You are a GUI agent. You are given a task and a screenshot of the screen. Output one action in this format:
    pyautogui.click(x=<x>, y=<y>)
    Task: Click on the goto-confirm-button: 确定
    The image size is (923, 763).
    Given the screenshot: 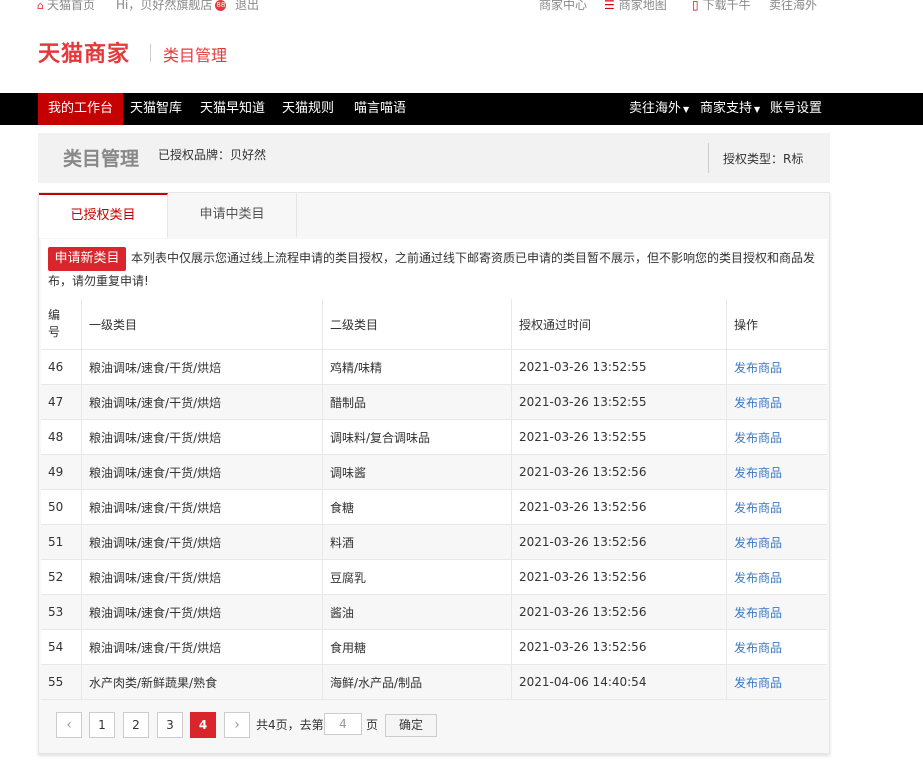 What is the action you would take?
    pyautogui.click(x=411, y=725)
    